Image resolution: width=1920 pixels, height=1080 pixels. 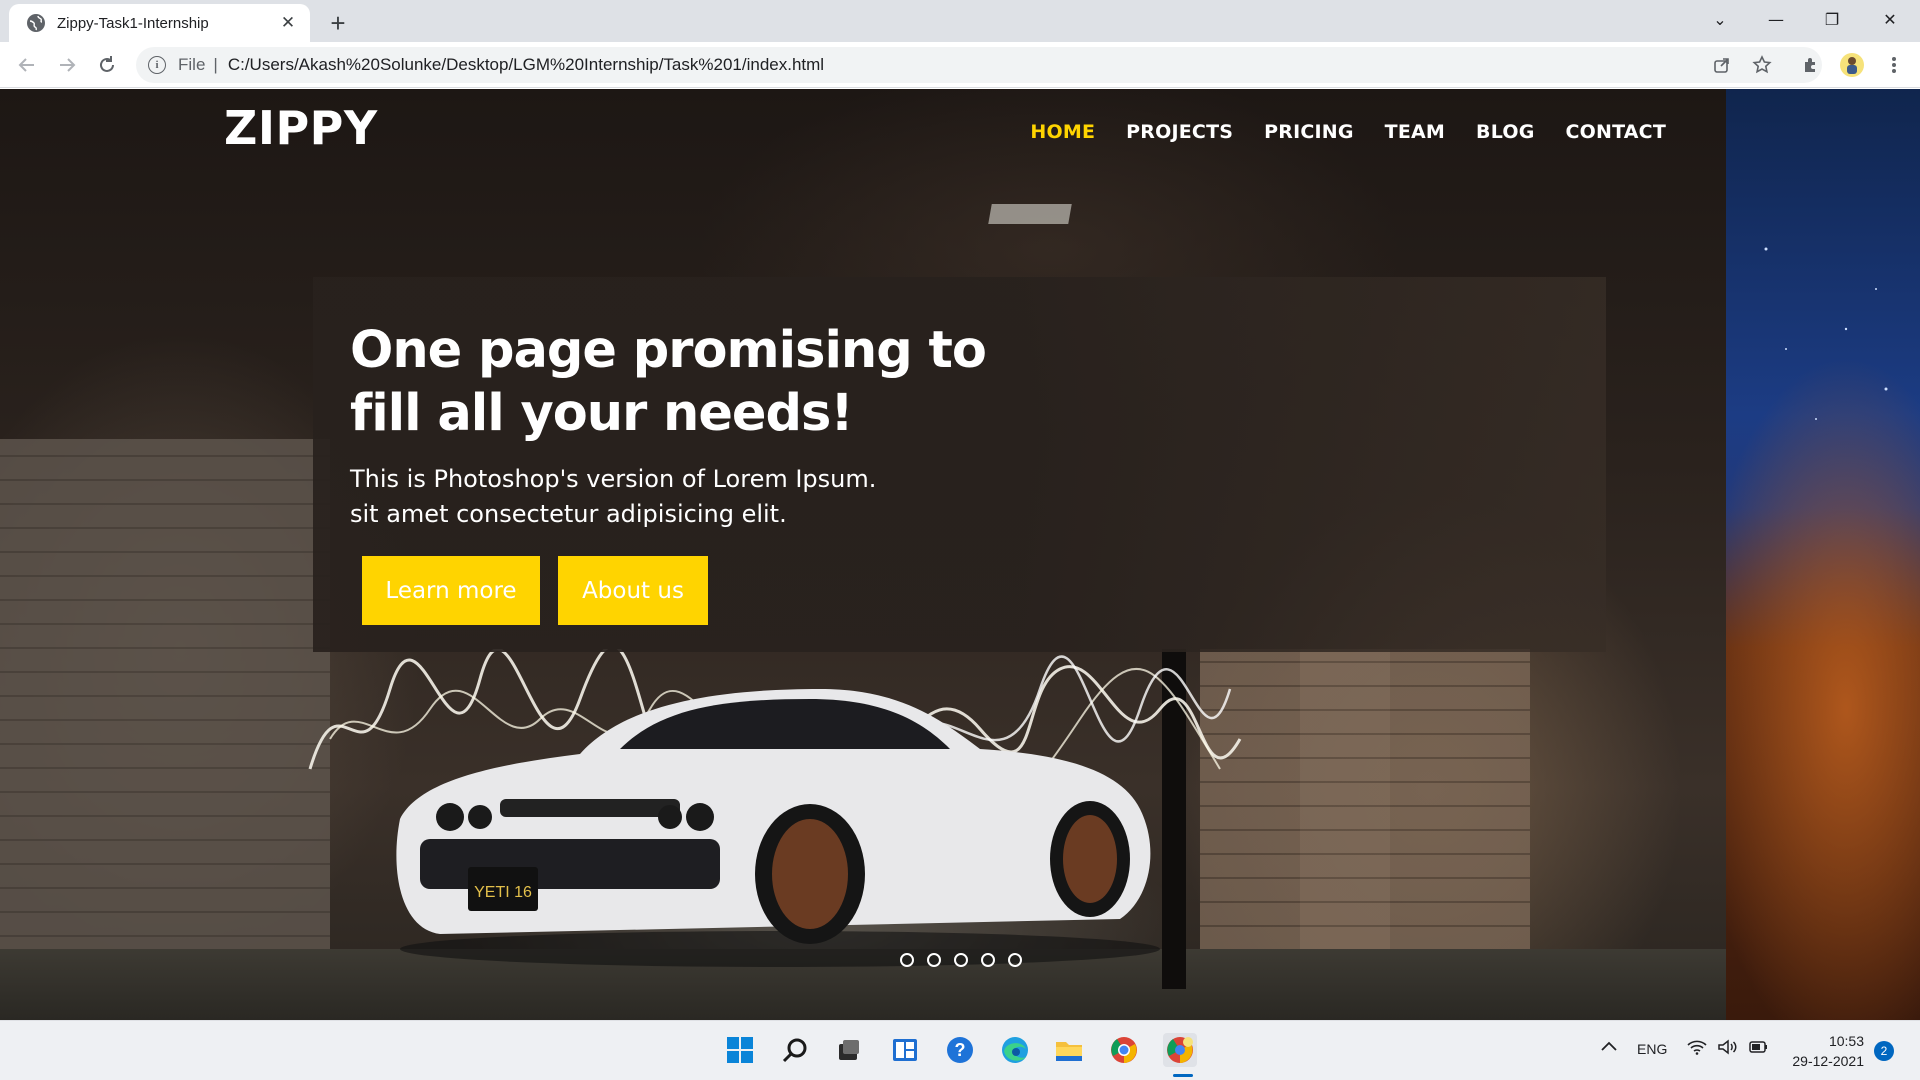 What do you see at coordinates (1697, 1048) in the screenshot?
I see `wifi-icon` at bounding box center [1697, 1048].